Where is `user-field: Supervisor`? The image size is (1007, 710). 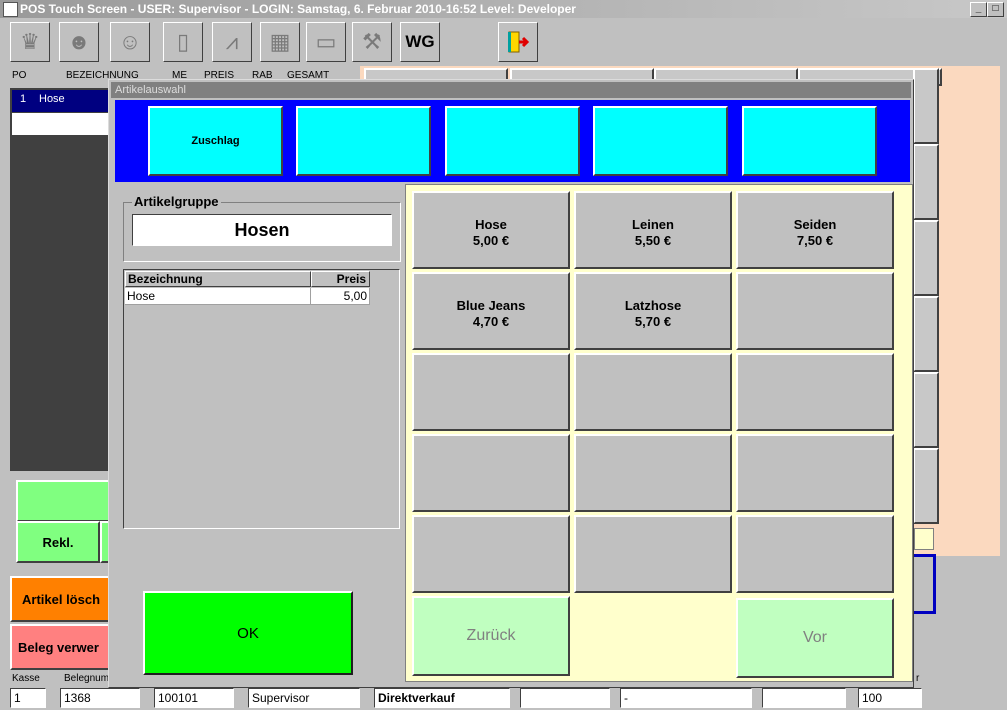 user-field: Supervisor is located at coordinates (304, 698).